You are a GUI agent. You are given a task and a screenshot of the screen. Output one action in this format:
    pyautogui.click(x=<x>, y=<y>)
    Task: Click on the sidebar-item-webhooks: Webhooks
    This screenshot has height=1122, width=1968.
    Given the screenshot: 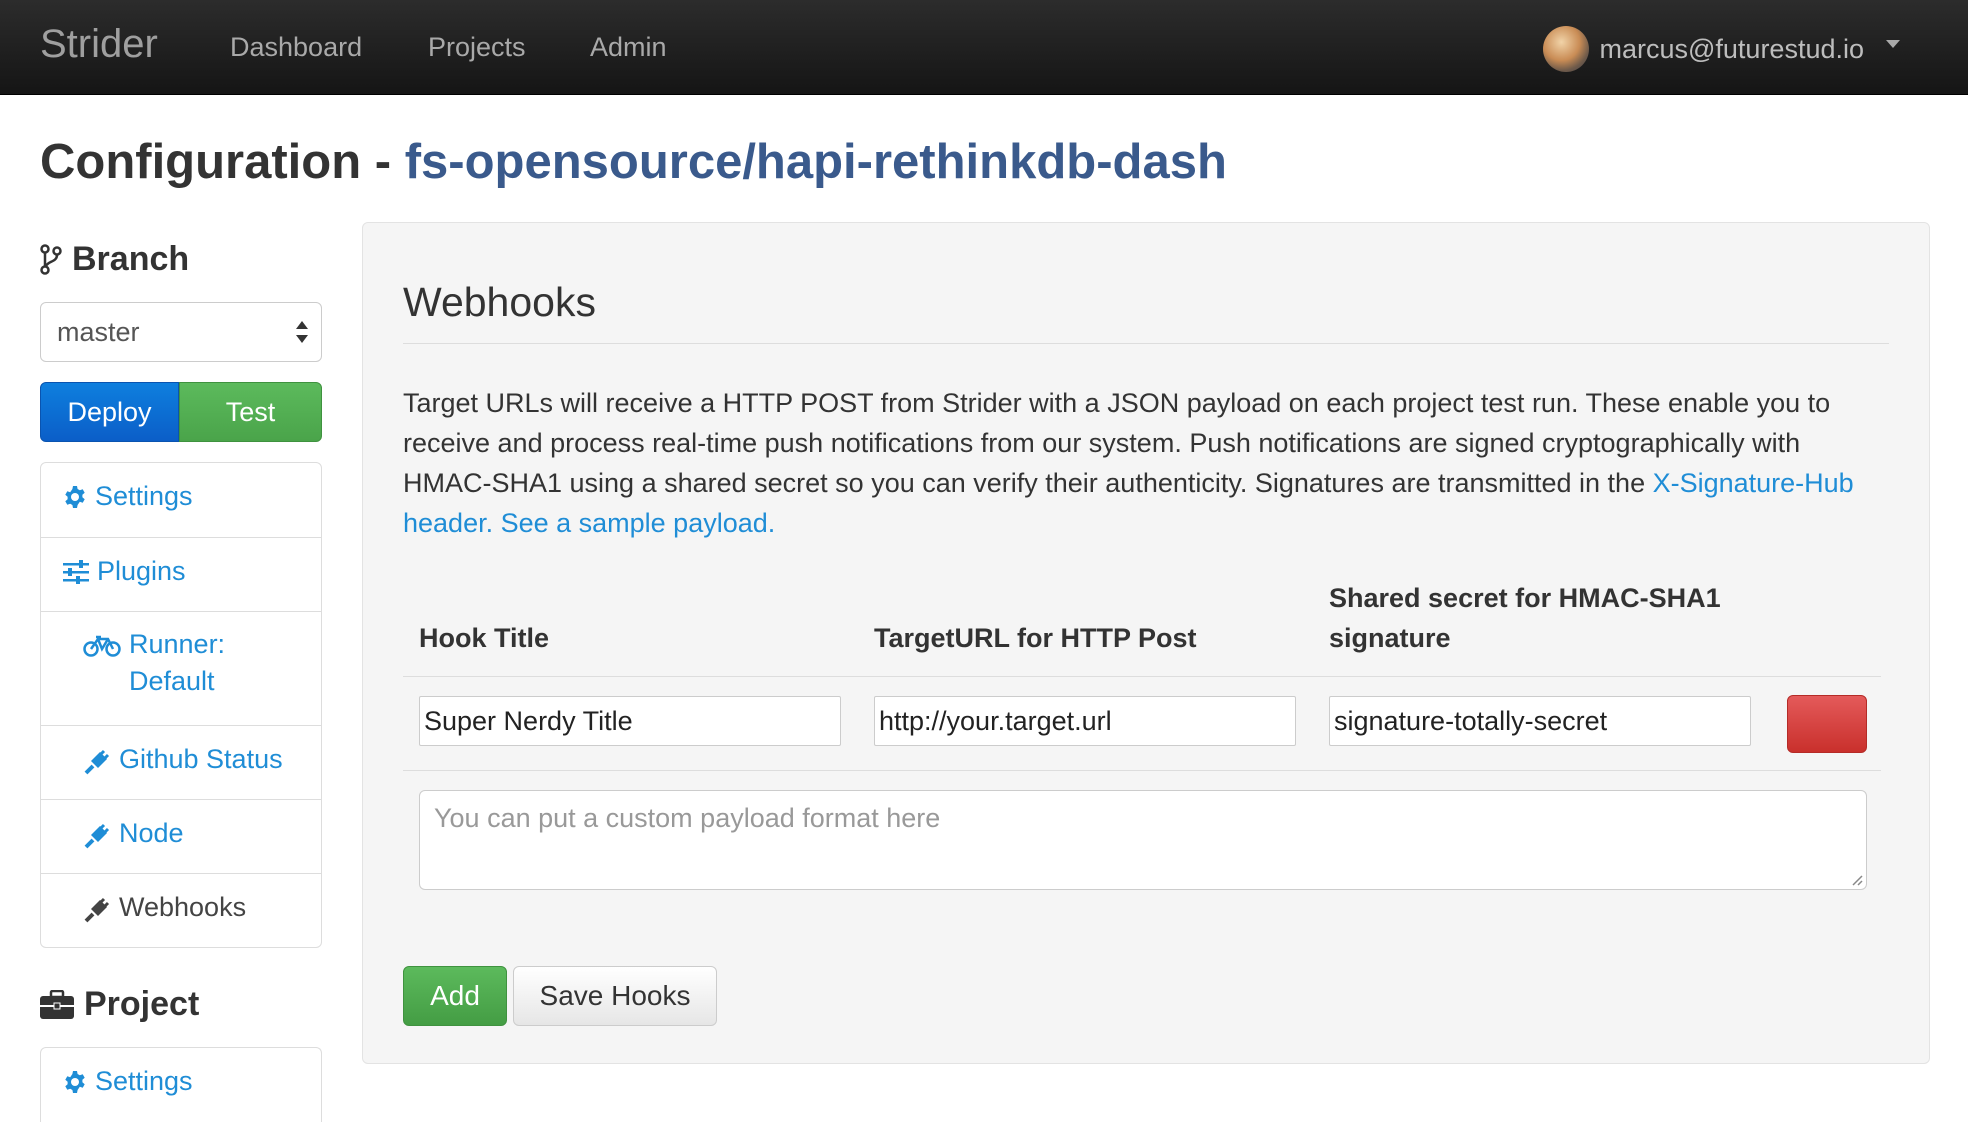 What is the action you would take?
    pyautogui.click(x=181, y=910)
    